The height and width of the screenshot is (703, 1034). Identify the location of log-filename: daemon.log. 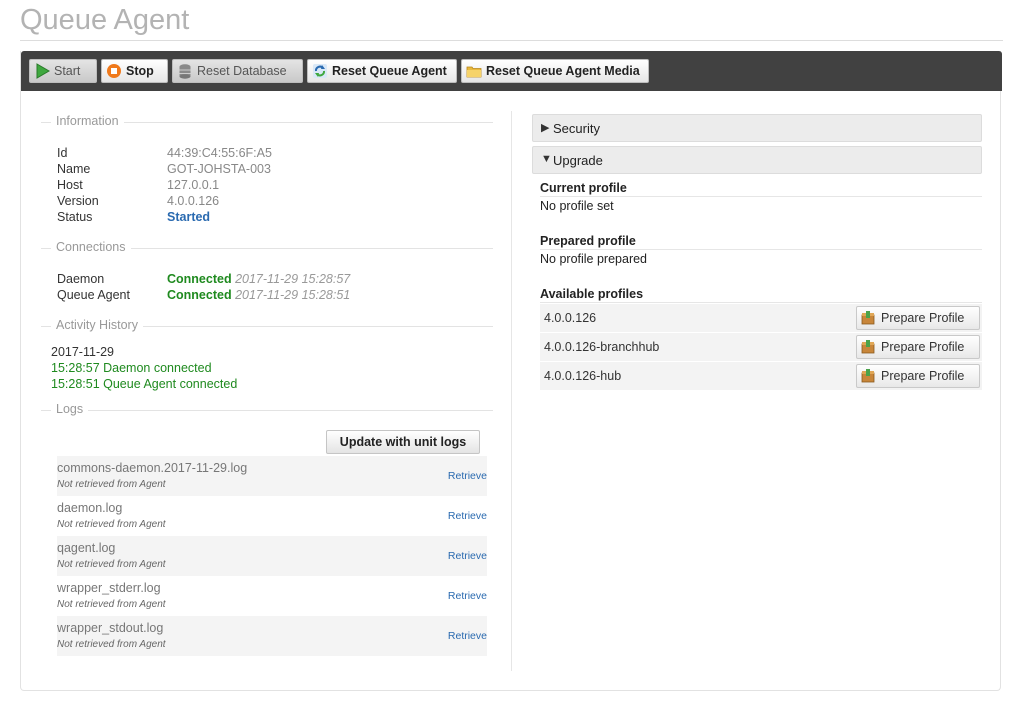
(90, 508).